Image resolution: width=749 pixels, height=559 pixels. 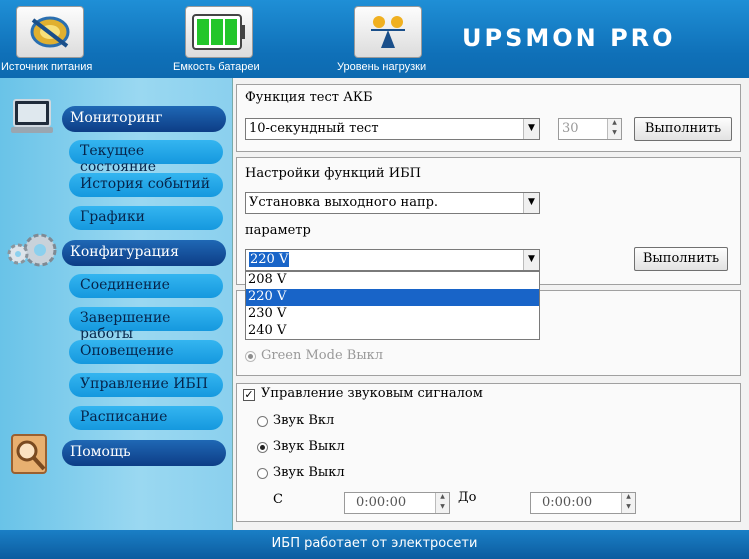 I want to click on load-level-label: Уровень нагрузки, so click(x=382, y=67).